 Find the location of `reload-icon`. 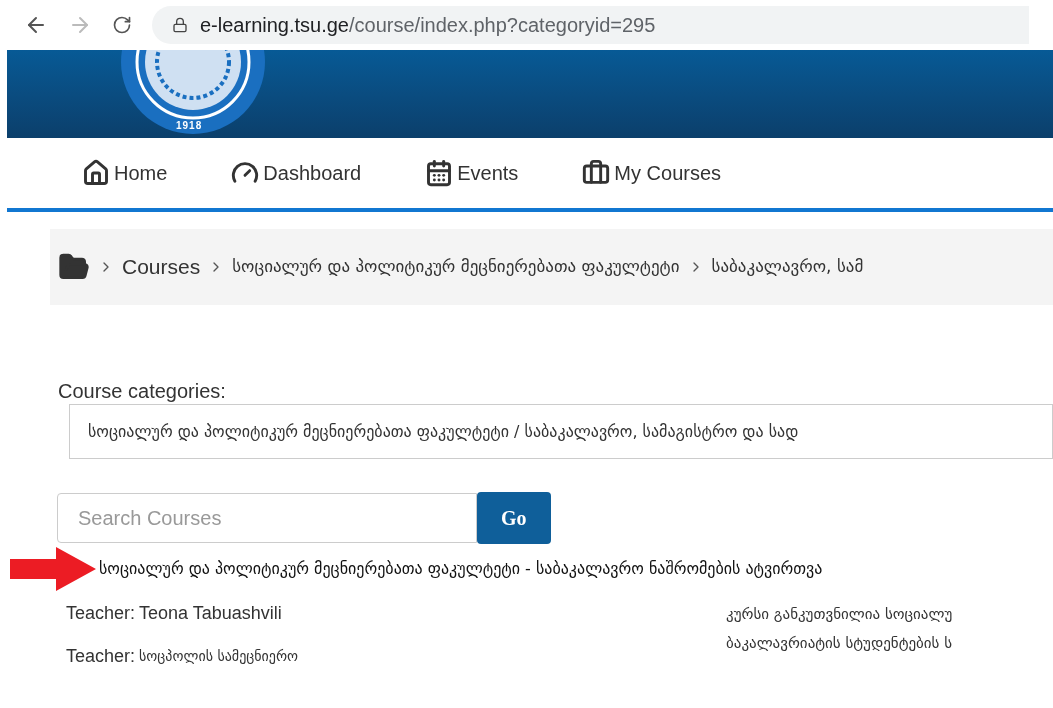

reload-icon is located at coordinates (122, 25).